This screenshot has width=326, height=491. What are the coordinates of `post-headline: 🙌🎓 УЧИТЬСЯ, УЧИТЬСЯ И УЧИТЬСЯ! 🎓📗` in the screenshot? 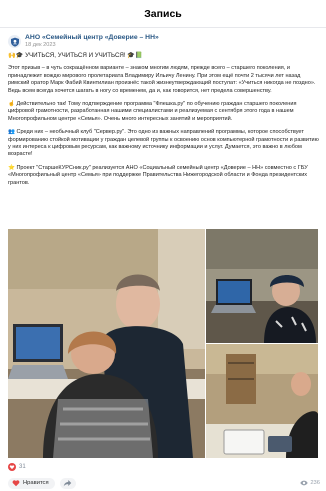 It's located at (75, 55).